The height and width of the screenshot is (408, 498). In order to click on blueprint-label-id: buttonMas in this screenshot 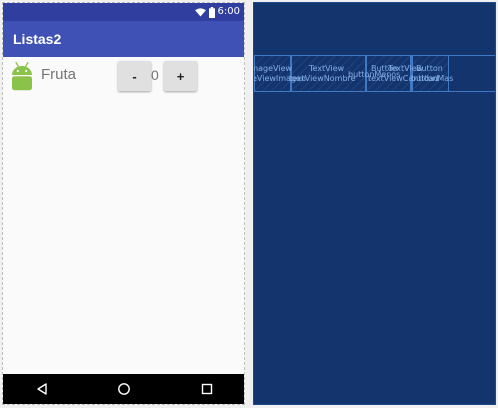, I will do `click(432, 78)`.